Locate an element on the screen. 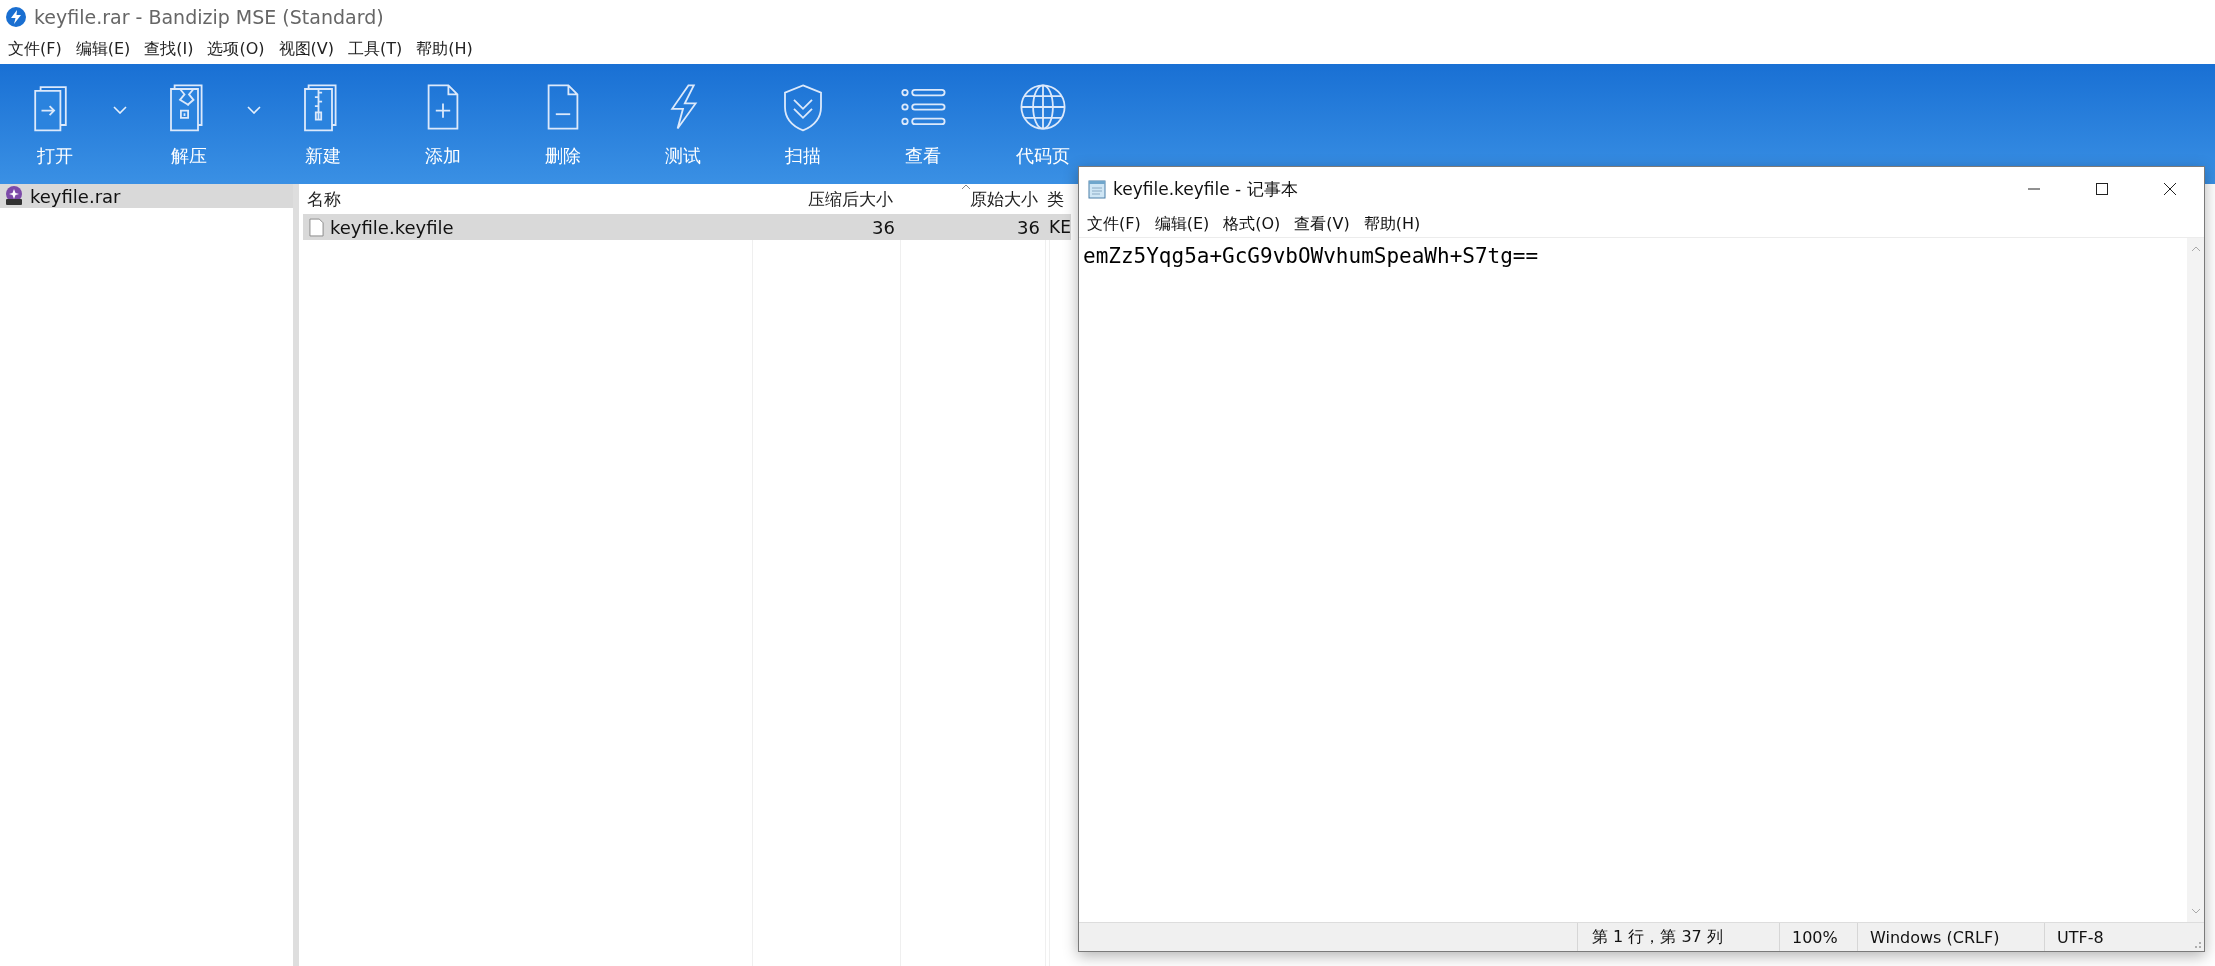 The image size is (2215, 966). archive-file-icon is located at coordinates (14, 196).